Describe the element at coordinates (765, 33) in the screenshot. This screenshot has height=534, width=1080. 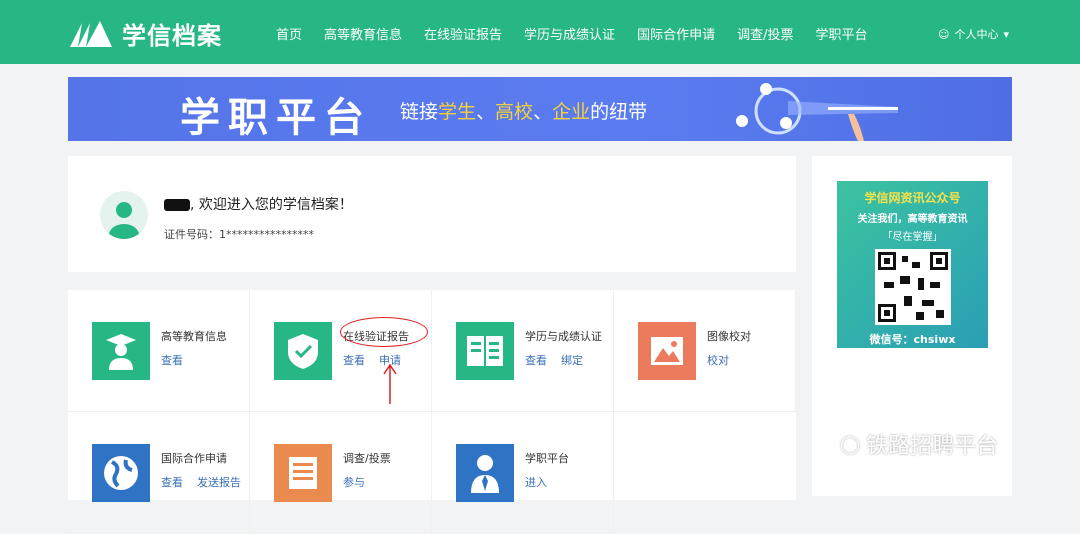
I see `nav-survey: 调查/投票` at that location.